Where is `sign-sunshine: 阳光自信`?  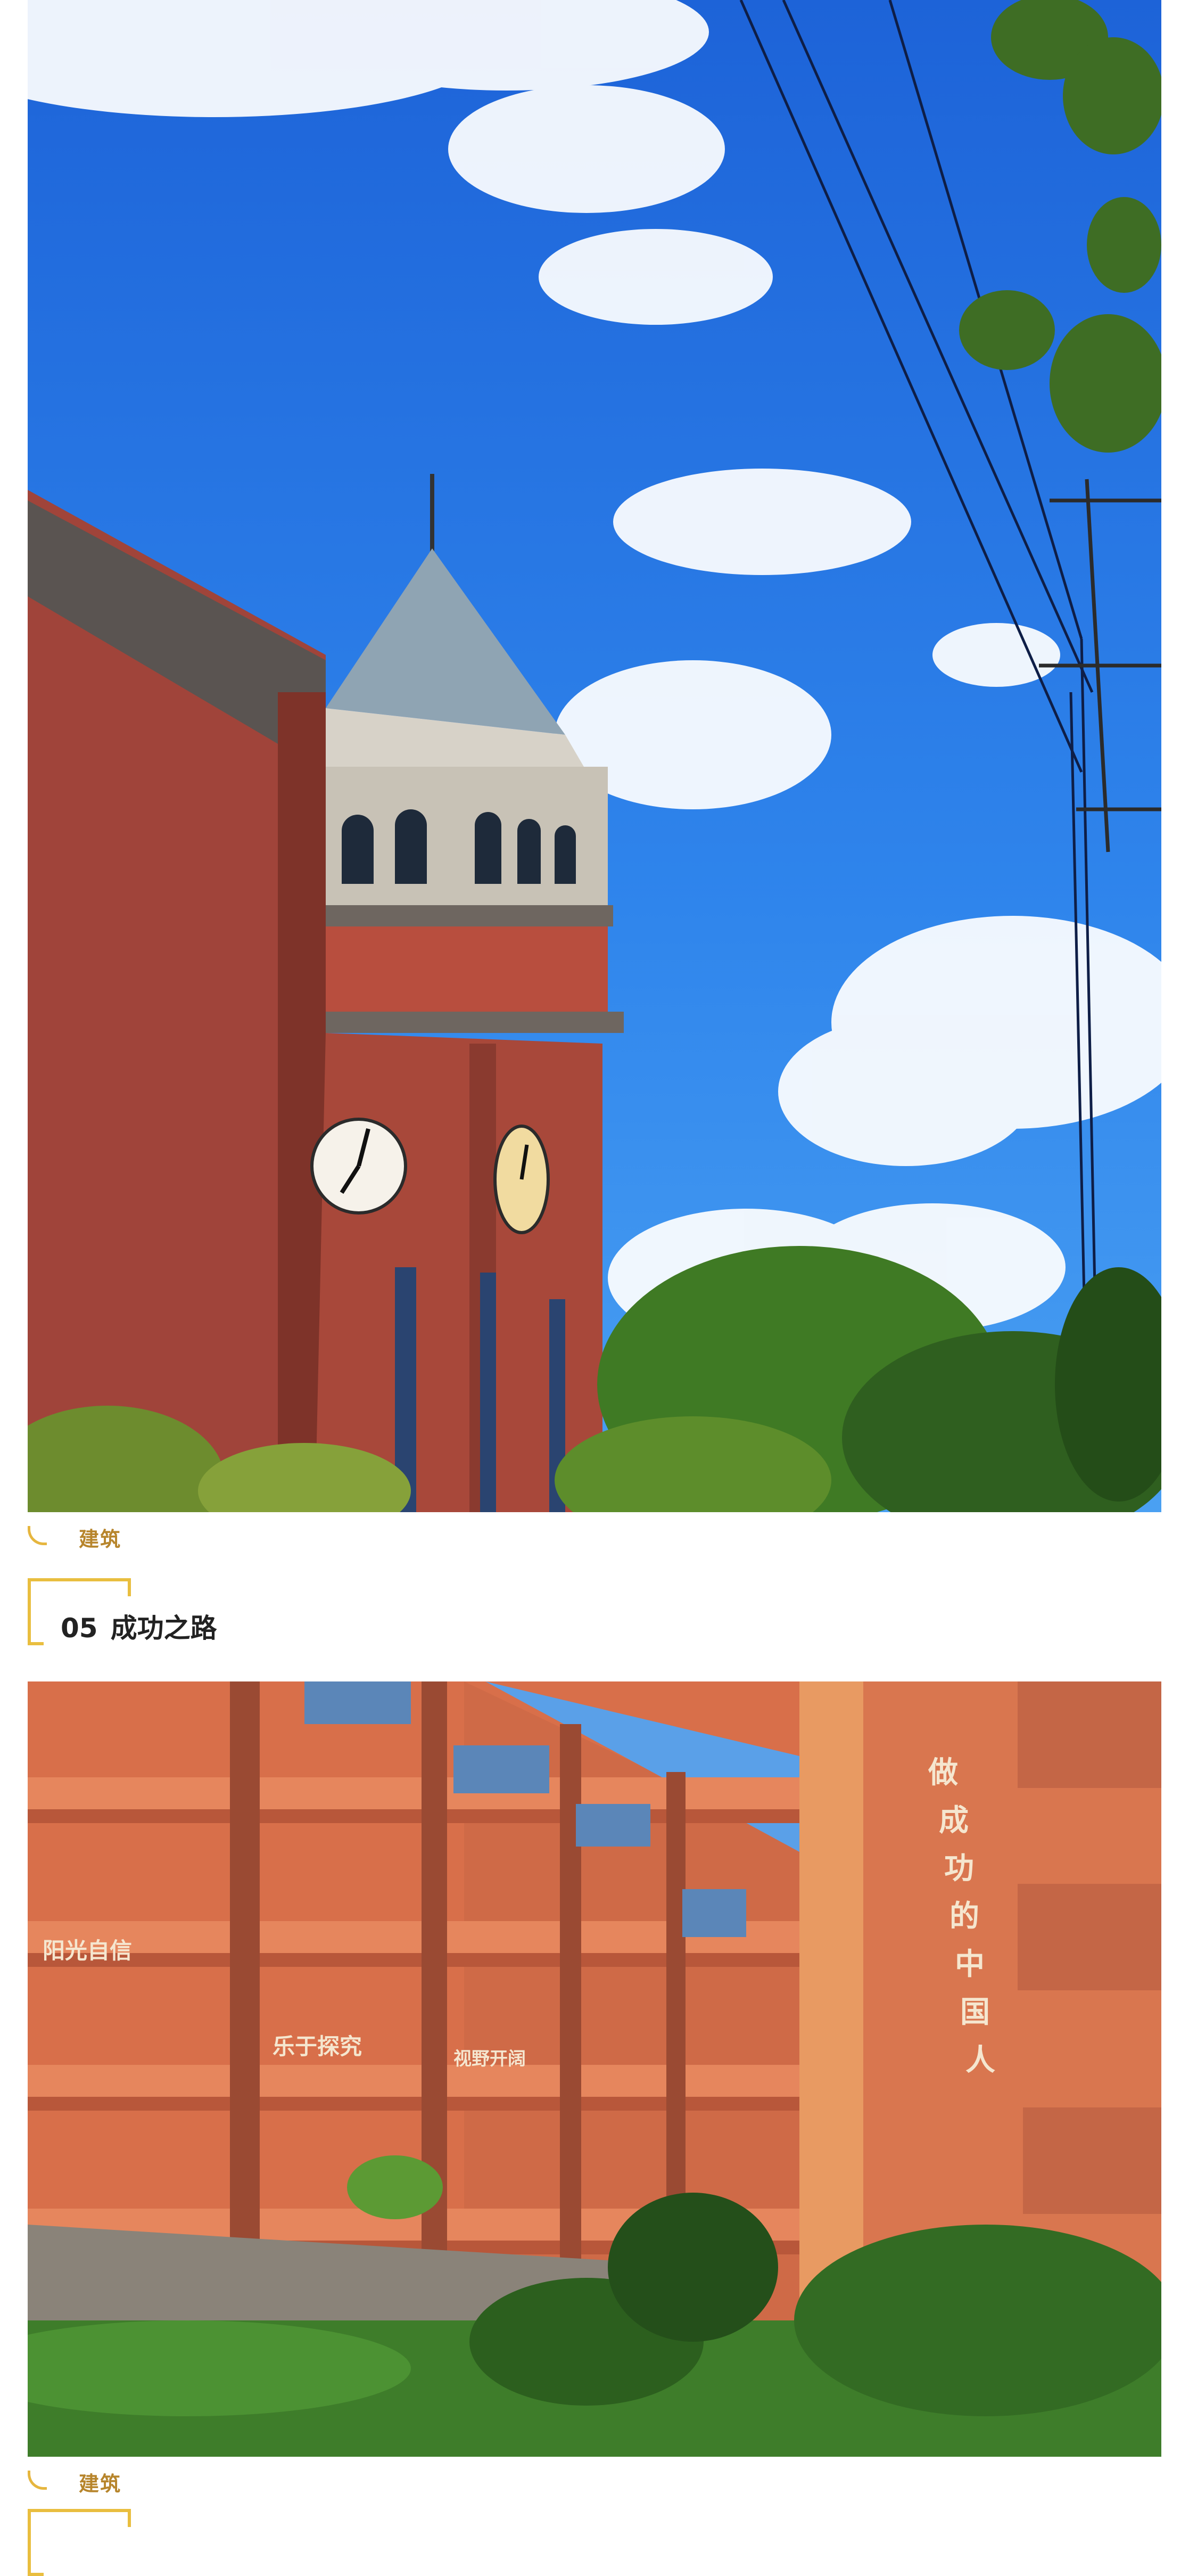
sign-sunshine: 阳光自信 is located at coordinates (87, 1951).